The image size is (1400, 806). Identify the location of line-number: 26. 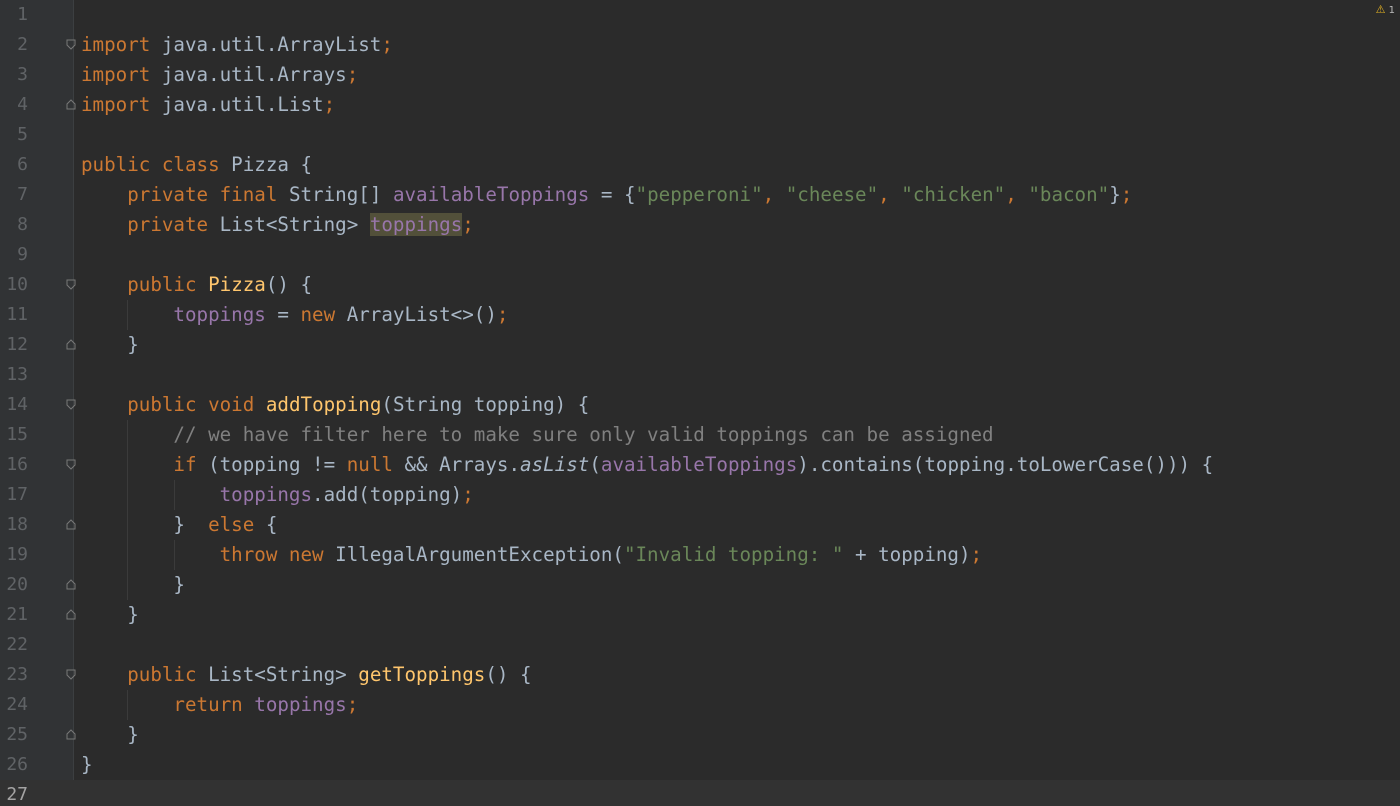
(14, 765).